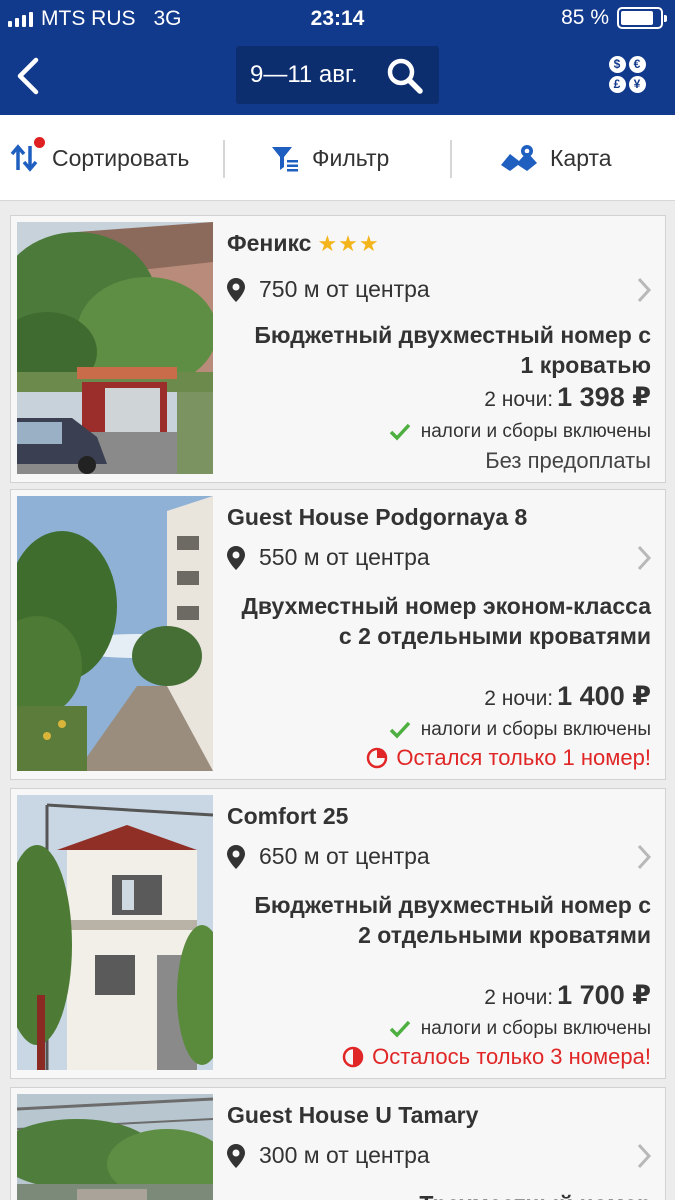 The image size is (675, 1200). I want to click on date-search-box: 9—11 авг., so click(337, 75).